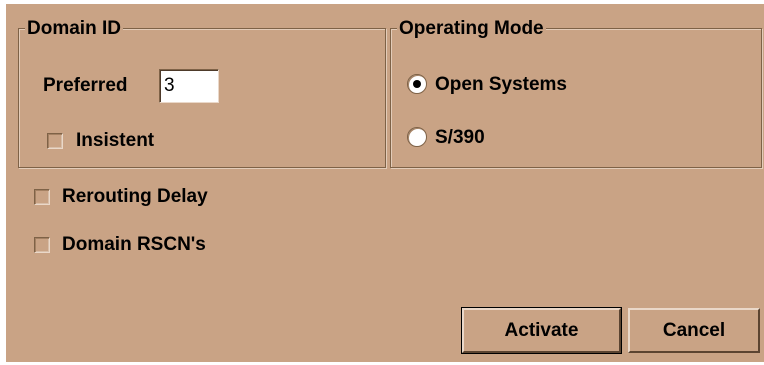 The width and height of the screenshot is (764, 365). I want to click on activate-button: Activate, so click(541, 330).